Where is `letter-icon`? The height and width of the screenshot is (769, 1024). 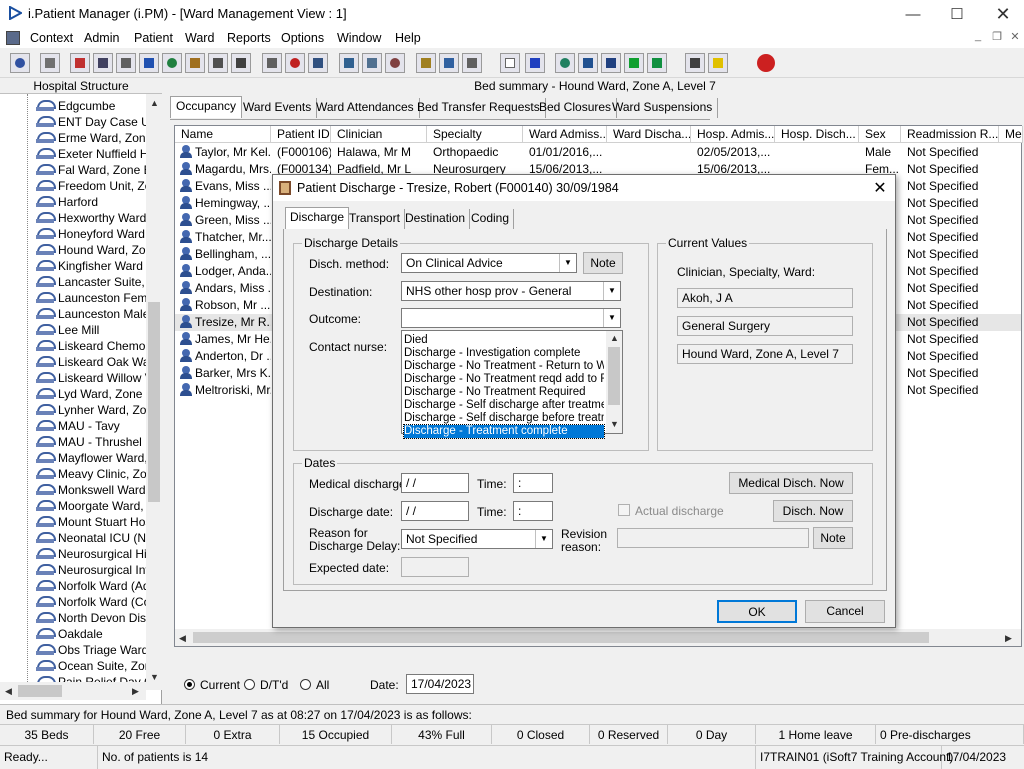
letter-icon is located at coordinates (426, 63).